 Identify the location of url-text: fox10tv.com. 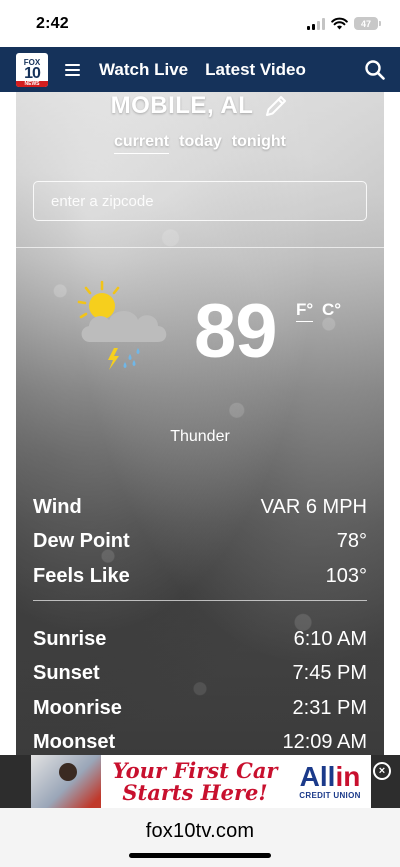
(200, 843).